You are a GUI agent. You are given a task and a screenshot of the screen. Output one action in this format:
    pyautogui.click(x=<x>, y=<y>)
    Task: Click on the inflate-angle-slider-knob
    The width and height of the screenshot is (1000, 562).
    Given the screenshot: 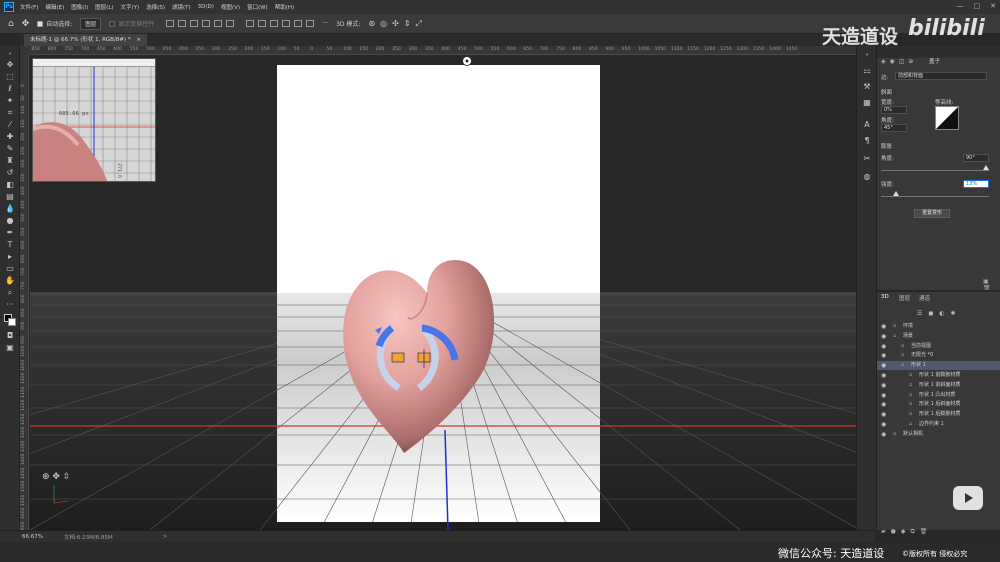 What is the action you would take?
    pyautogui.click(x=986, y=167)
    